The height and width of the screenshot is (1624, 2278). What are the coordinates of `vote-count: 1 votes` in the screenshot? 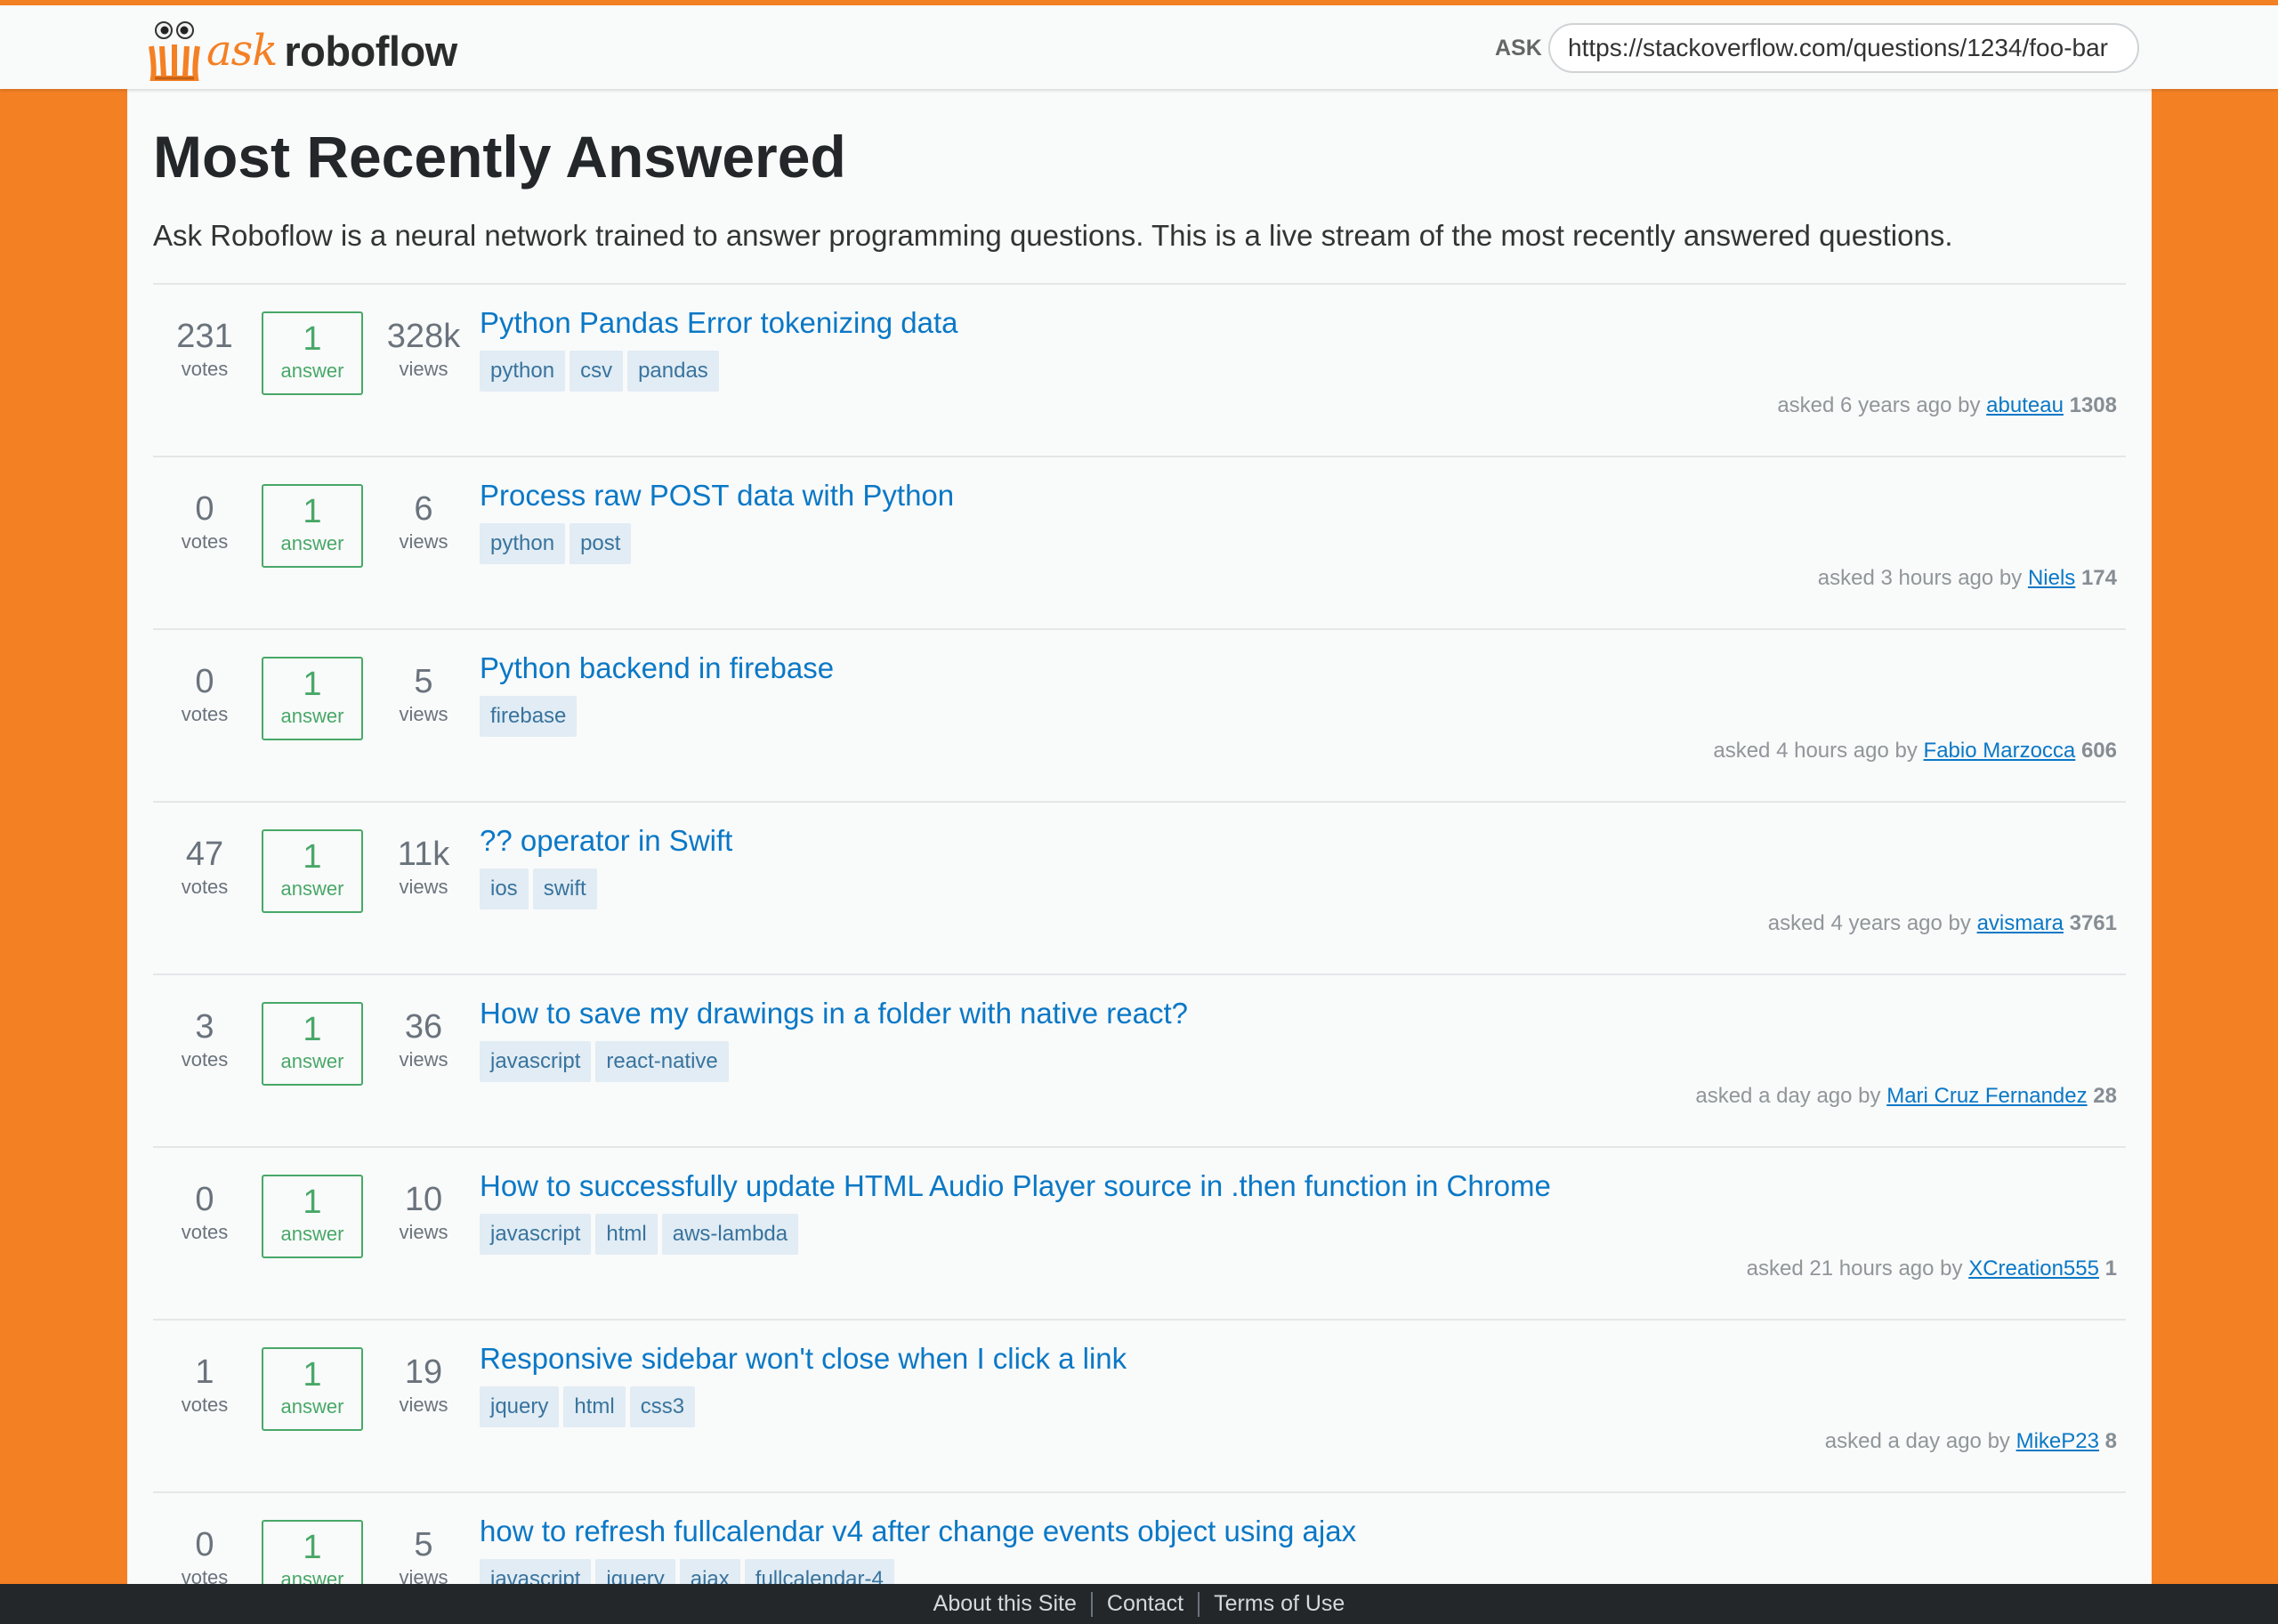 It's located at (204, 1384).